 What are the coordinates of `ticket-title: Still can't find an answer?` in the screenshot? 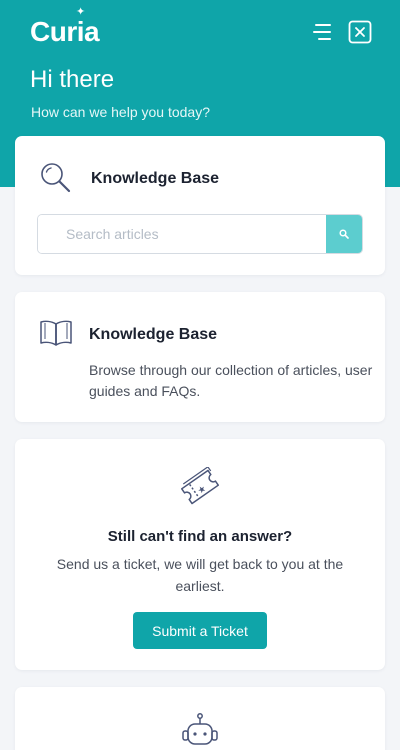 It's located at (200, 536).